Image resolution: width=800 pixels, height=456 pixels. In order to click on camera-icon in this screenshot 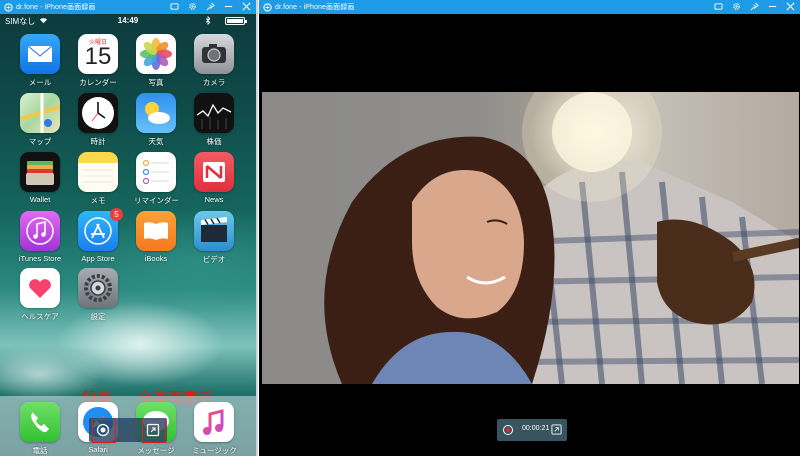, I will do `click(214, 54)`.